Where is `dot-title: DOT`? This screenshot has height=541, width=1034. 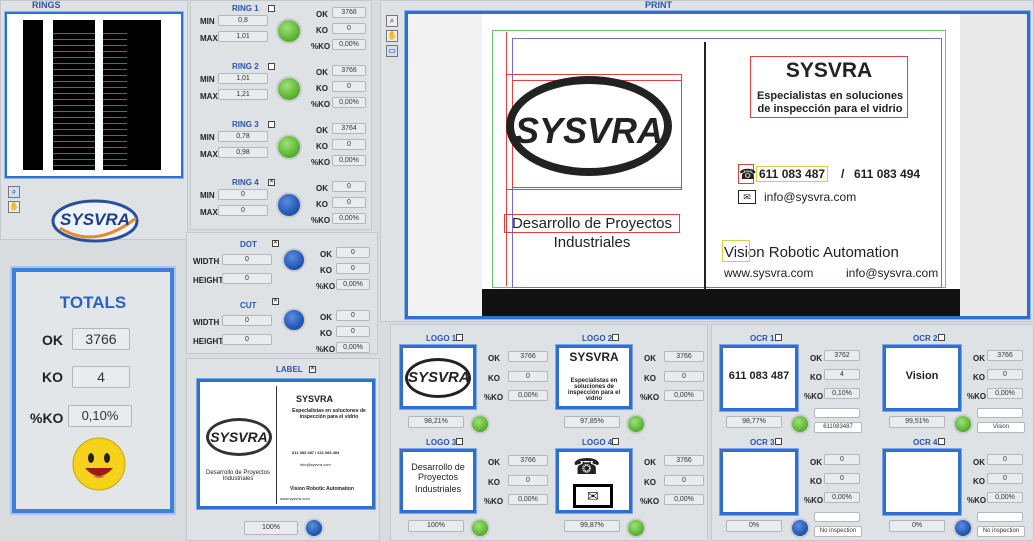 dot-title: DOT is located at coordinates (248, 244).